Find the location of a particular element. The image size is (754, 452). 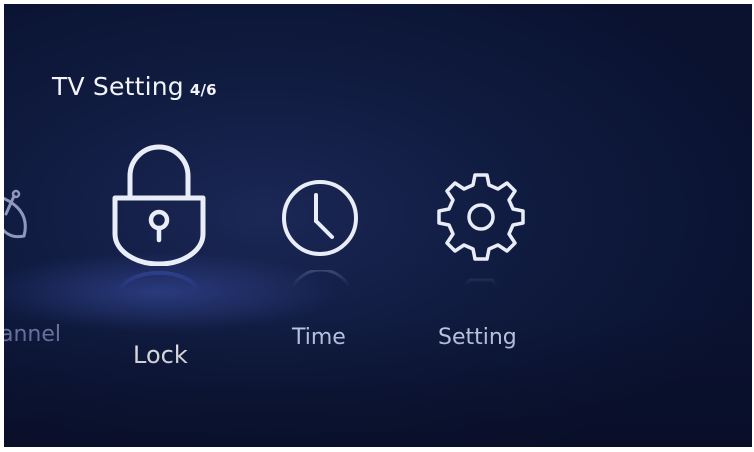

menu-item-time-label: Time is located at coordinates (319, 337).